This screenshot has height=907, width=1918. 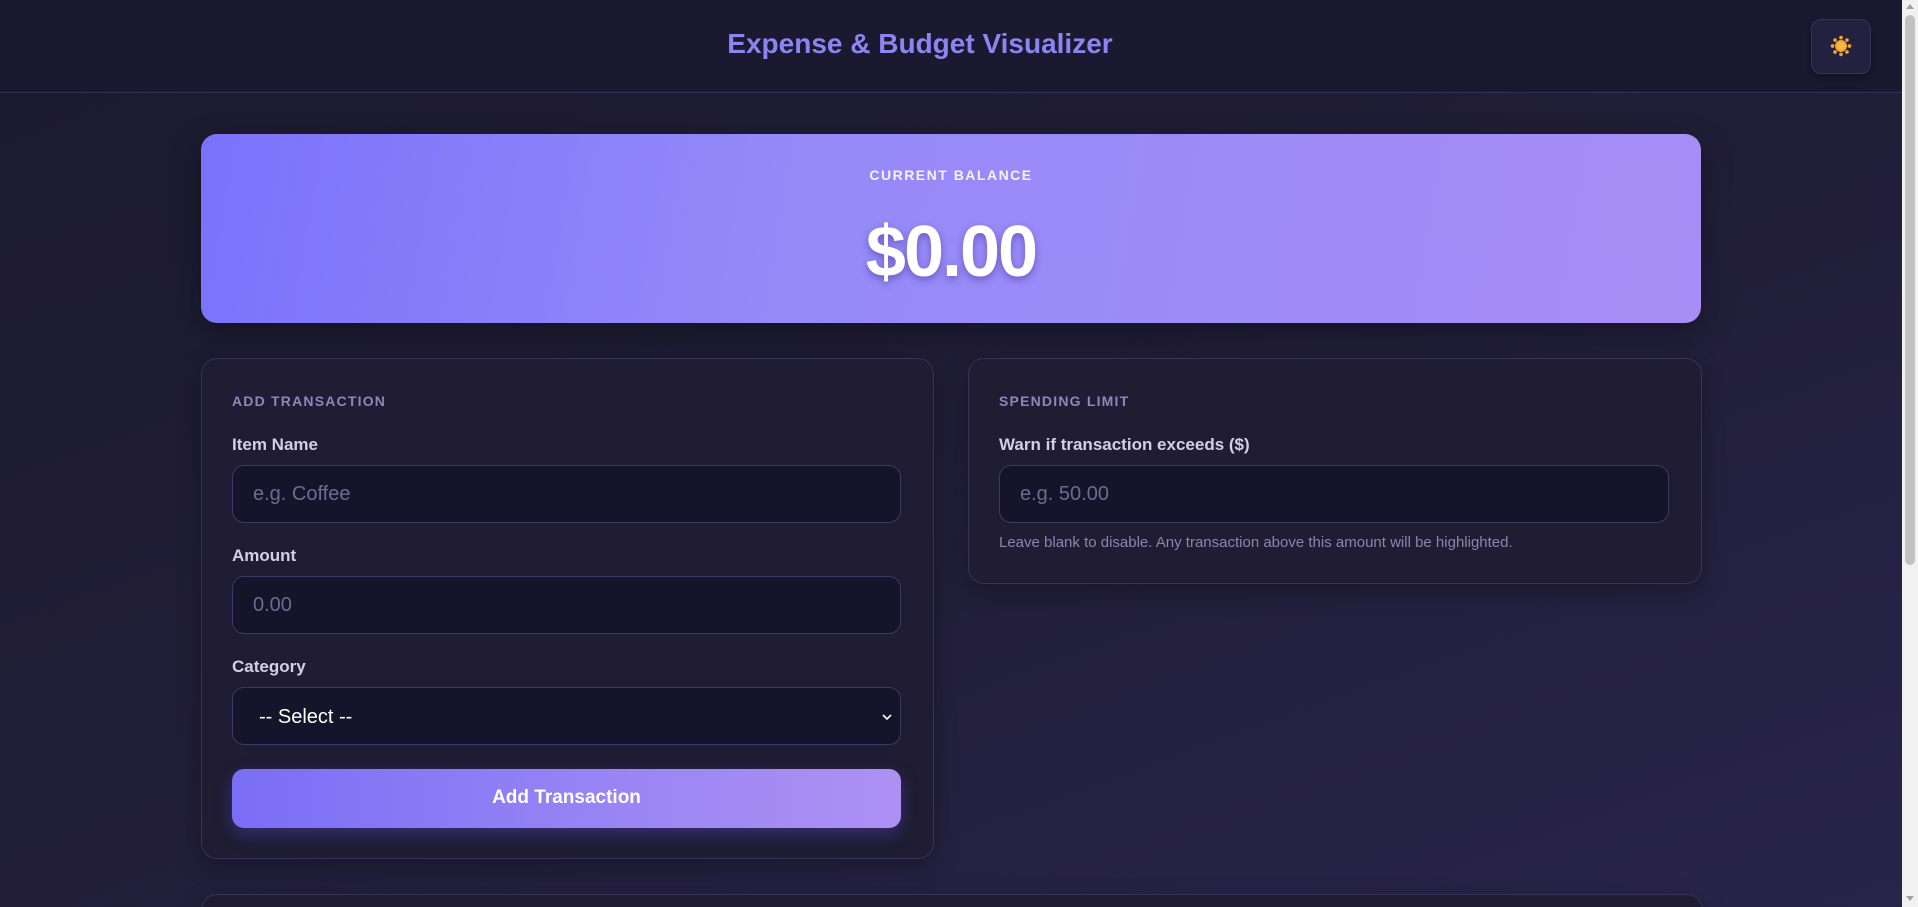 I want to click on add-transaction-button-label: Add Transaction, so click(x=566, y=797).